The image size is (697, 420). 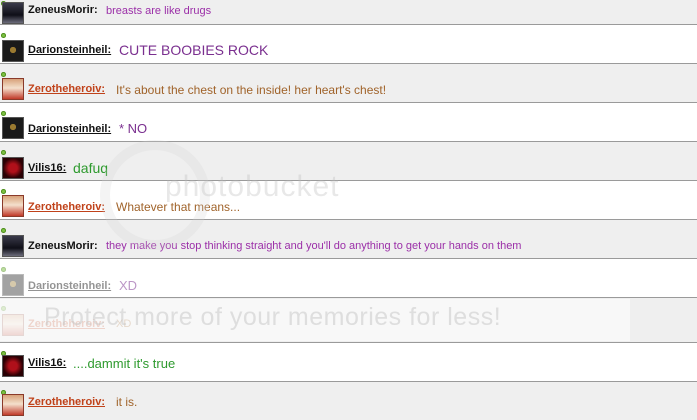 I want to click on chat-message: Zerotheheroiv: XD, so click(x=348, y=320).